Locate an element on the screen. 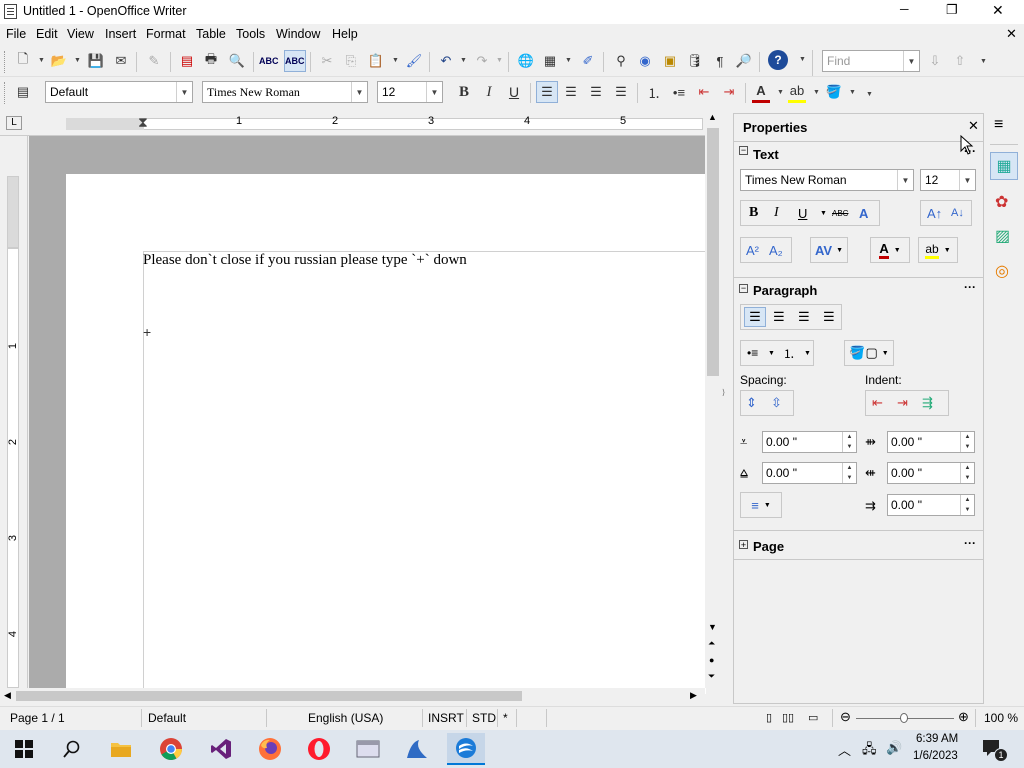  paragraph-section-title: Paragraph is located at coordinates (785, 290).